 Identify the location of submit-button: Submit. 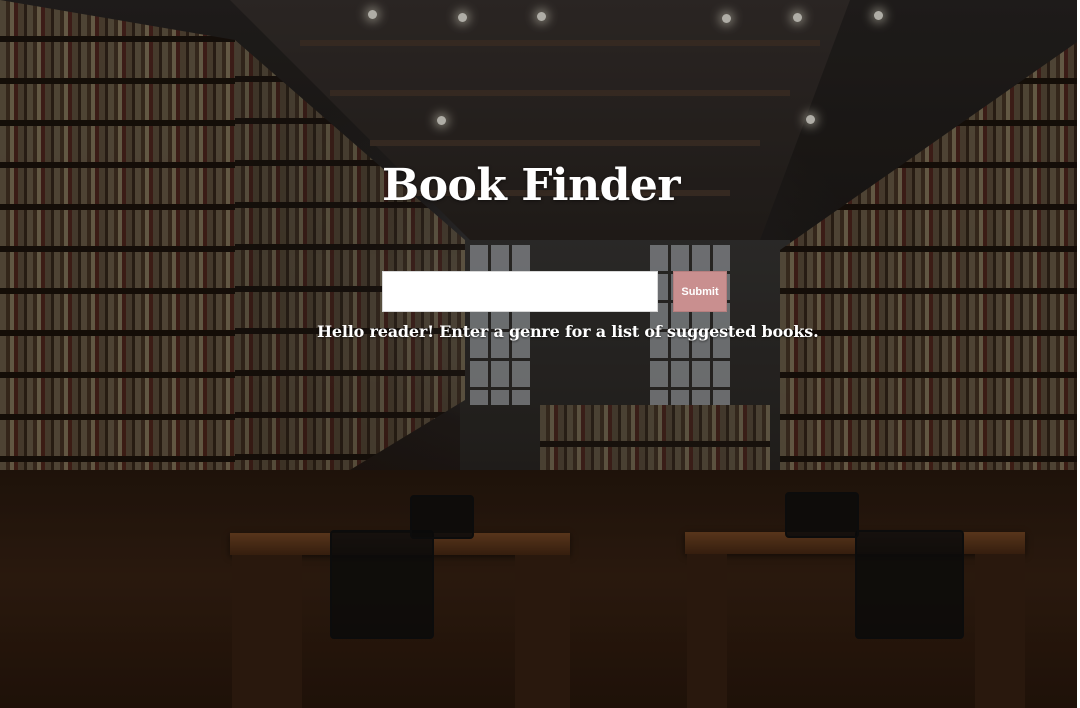
(700, 291).